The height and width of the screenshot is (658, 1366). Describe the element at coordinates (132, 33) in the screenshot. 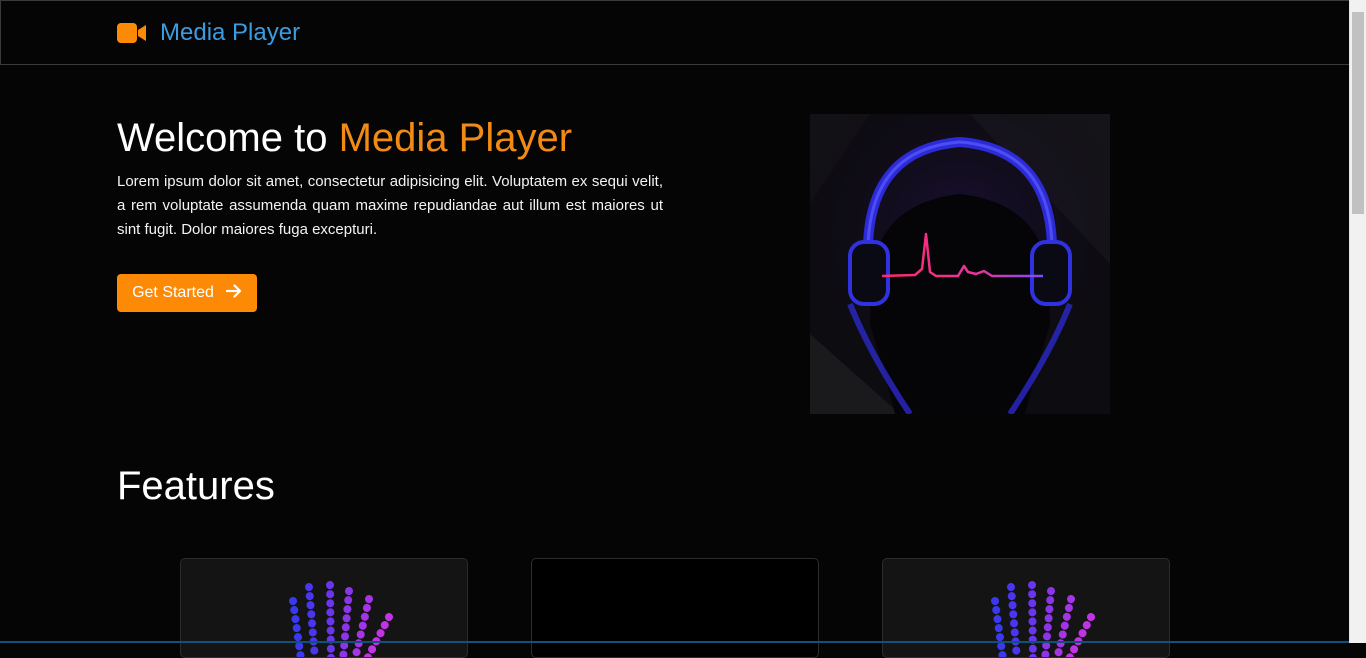

I see `video-camera-icon` at that location.